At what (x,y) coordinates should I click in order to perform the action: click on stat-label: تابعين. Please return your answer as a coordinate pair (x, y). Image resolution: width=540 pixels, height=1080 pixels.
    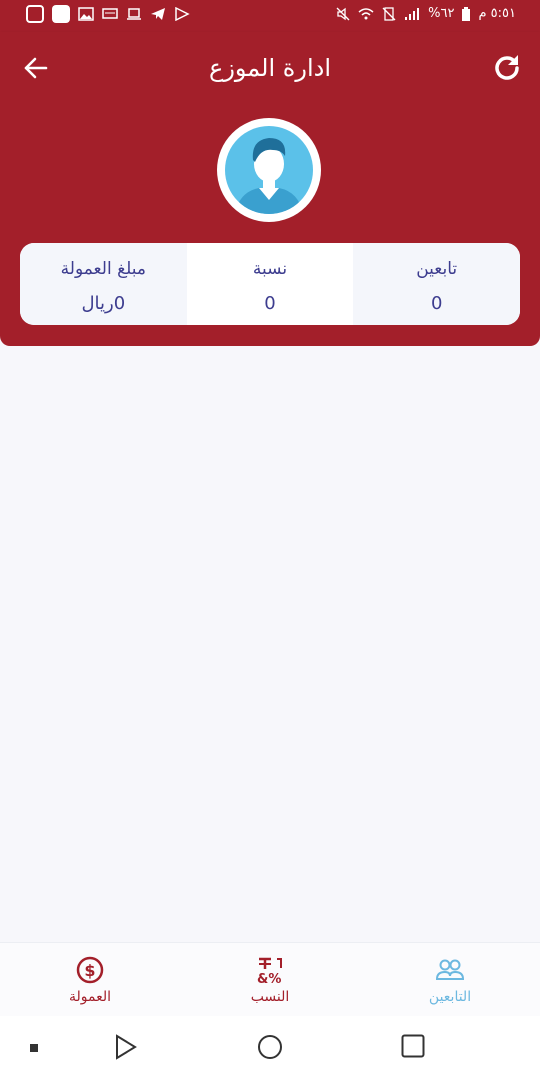
    Looking at the image, I should click on (437, 269).